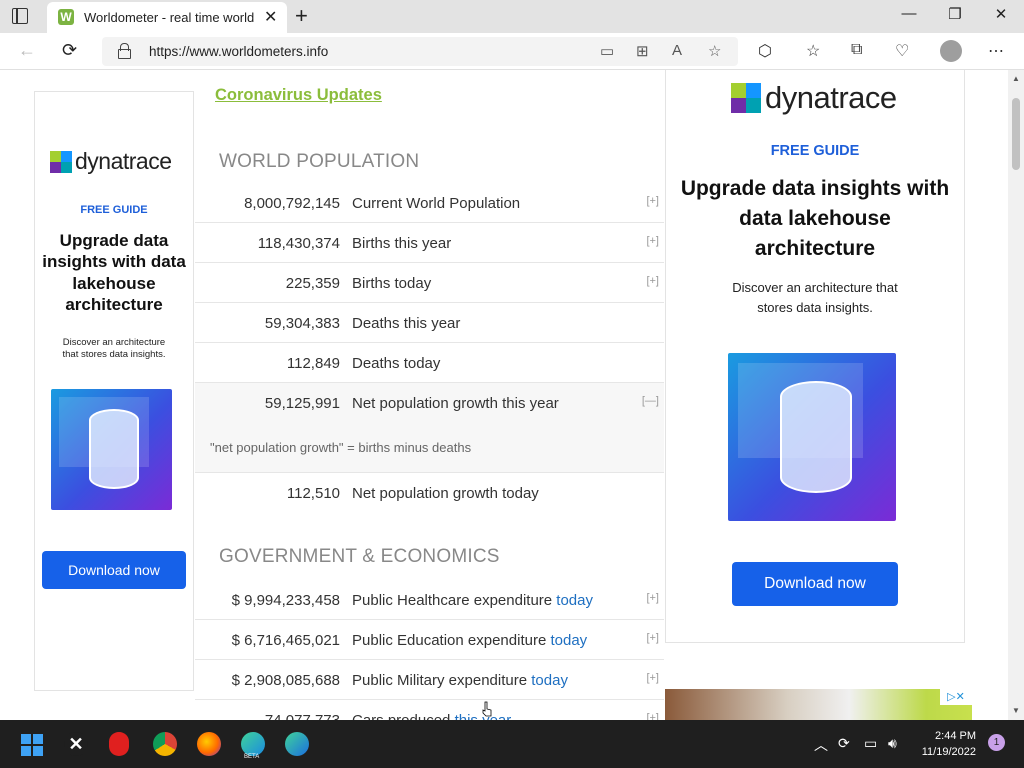 The height and width of the screenshot is (768, 1024). Describe the element at coordinates (27, 50) in the screenshot. I see `back-button: ←` at that location.